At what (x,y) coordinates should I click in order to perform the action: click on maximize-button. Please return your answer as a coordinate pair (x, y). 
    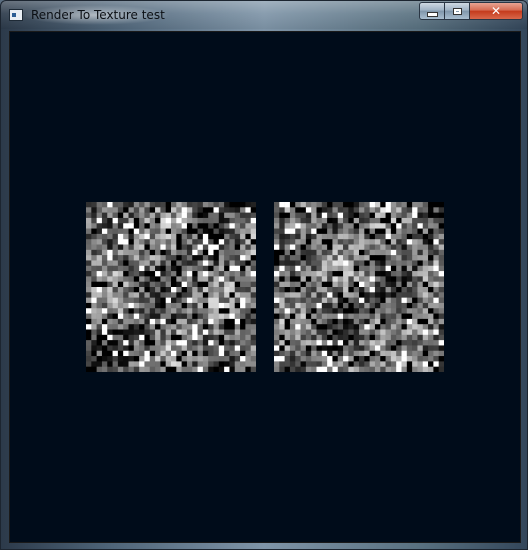
    Looking at the image, I should click on (457, 11).